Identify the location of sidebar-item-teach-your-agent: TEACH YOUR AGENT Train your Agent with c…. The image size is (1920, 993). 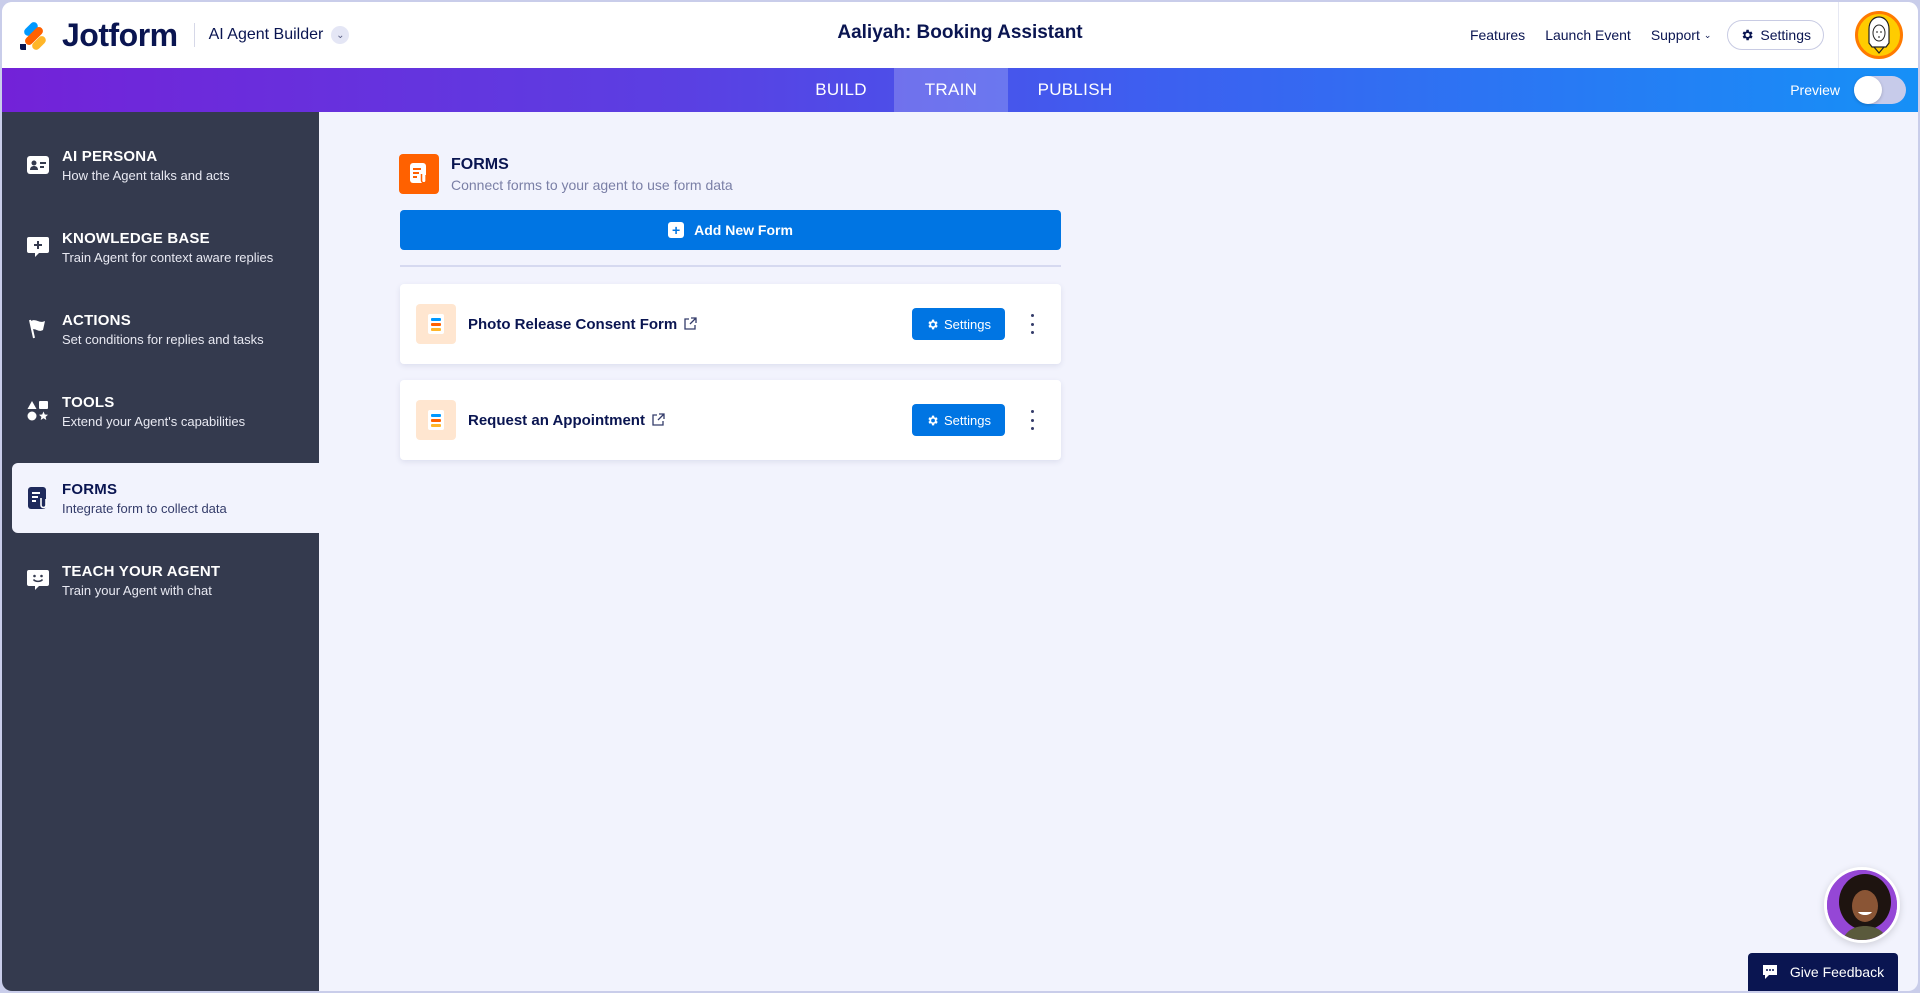
(165, 580).